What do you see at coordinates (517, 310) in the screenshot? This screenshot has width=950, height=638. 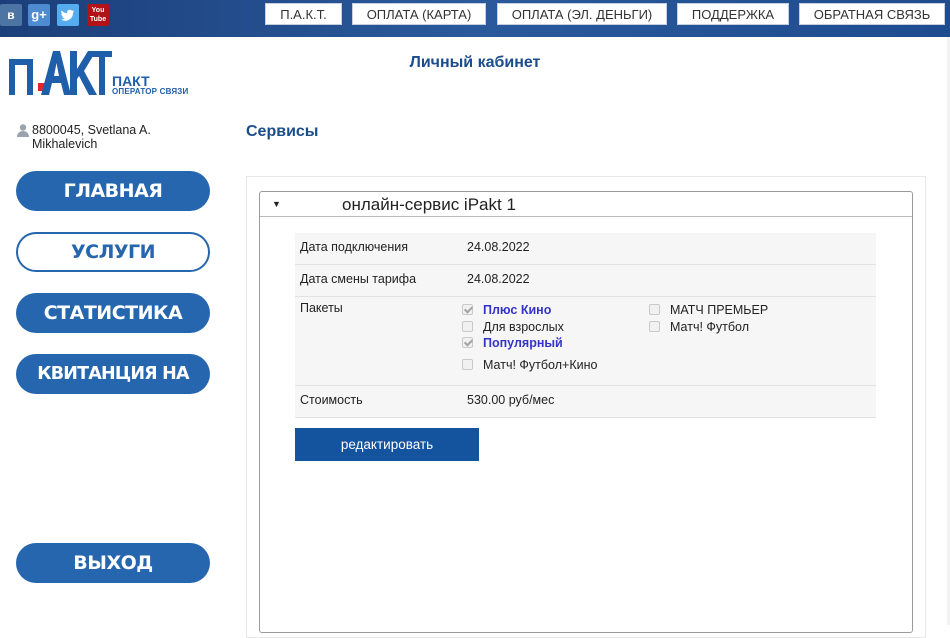 I see `package-label: Плюс Кино` at bounding box center [517, 310].